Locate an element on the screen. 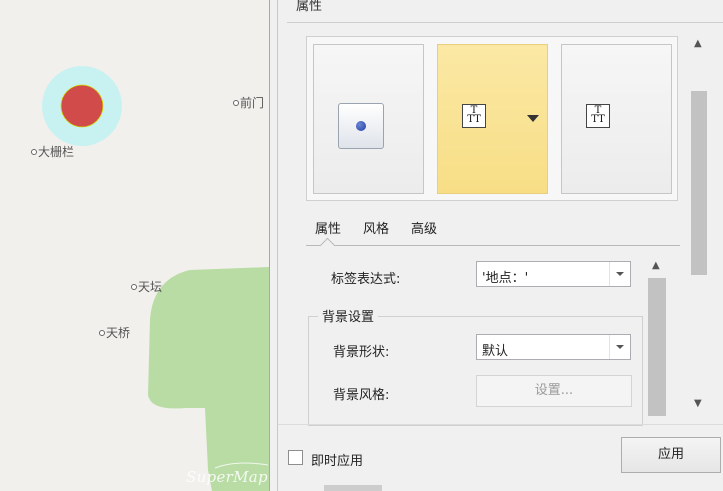  poi-label: 天坛 is located at coordinates (150, 287).